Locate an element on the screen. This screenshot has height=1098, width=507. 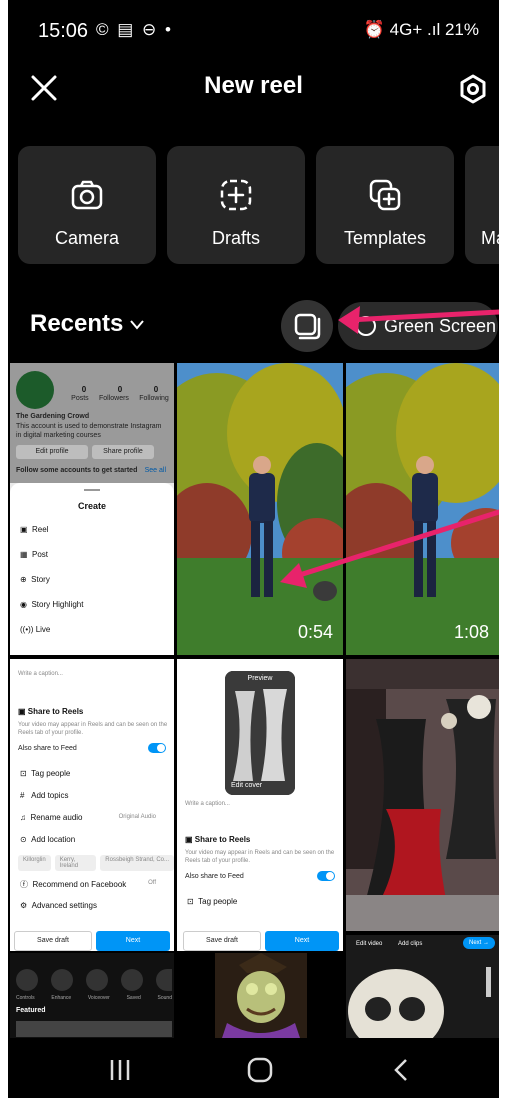
next-pill: Next → is located at coordinates (478, 943).